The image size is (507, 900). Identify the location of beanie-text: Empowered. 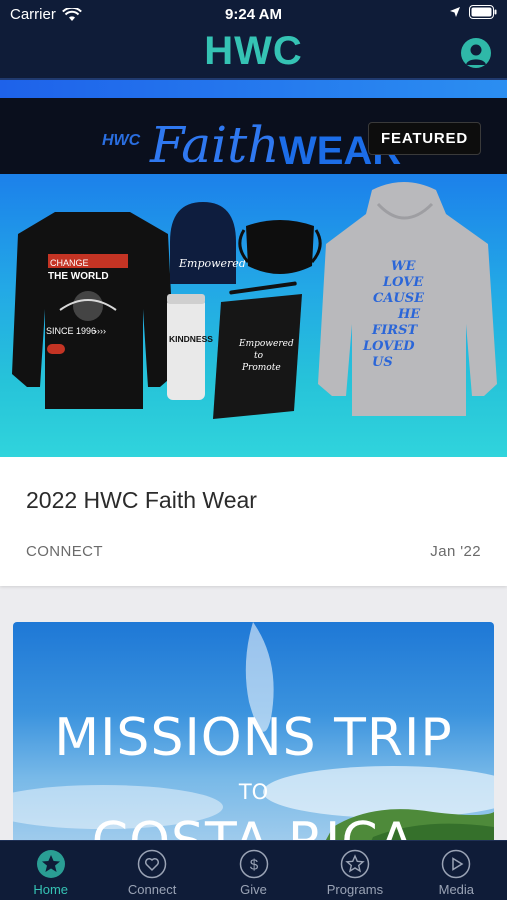
(212, 263).